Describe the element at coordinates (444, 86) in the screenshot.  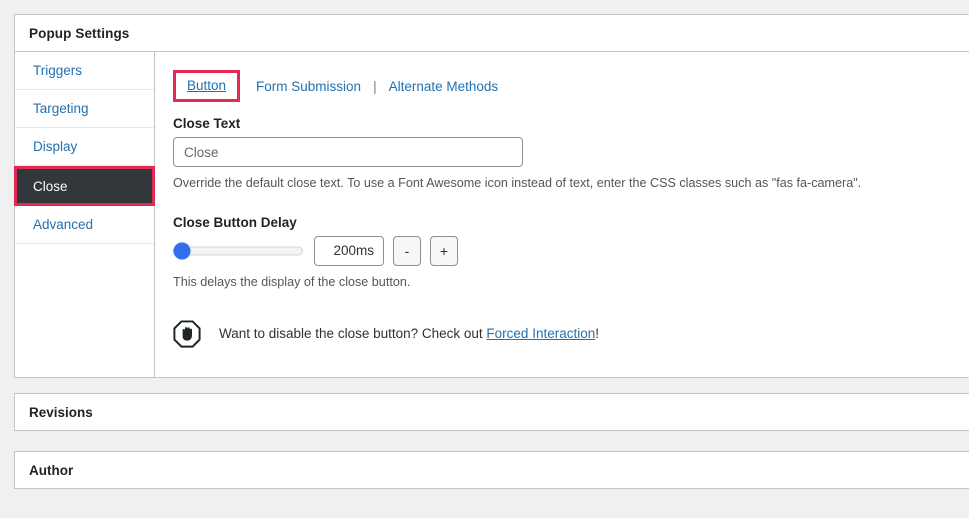
I see `tab-alternate-methods: Alternate Methods` at that location.